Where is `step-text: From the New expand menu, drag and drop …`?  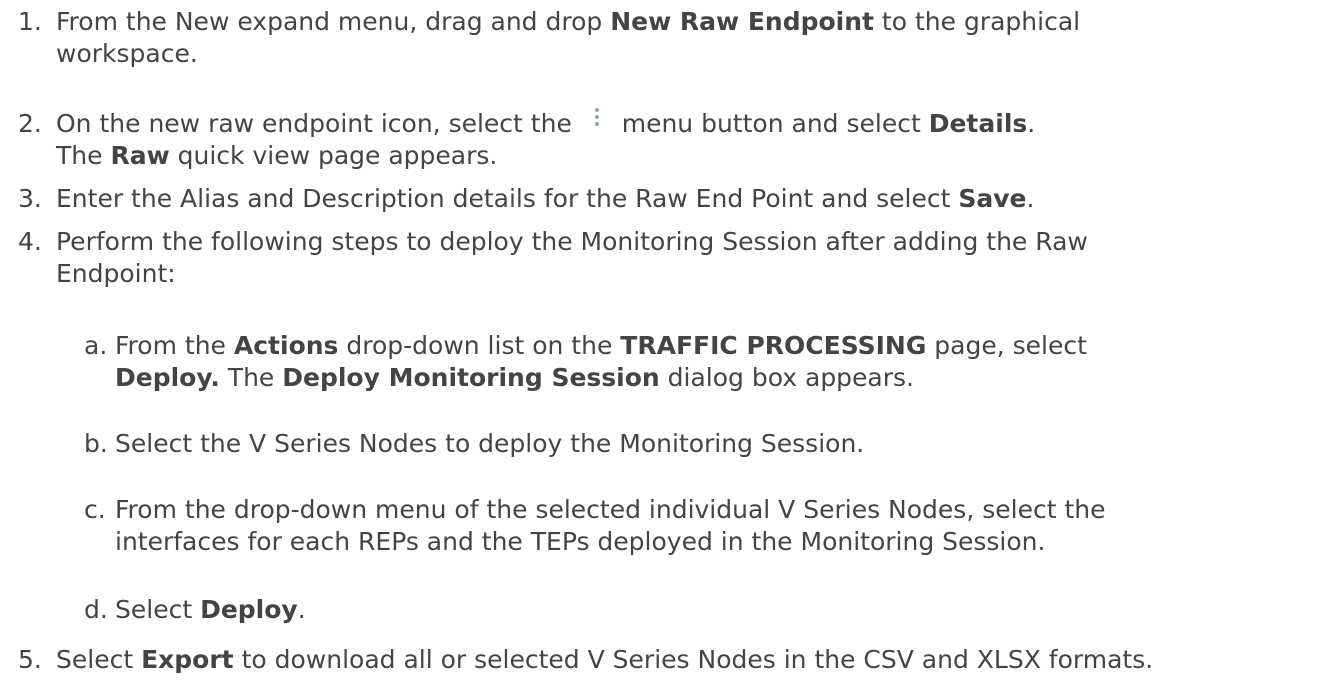
step-text: From the New expand menu, drag and drop … is located at coordinates (688, 38).